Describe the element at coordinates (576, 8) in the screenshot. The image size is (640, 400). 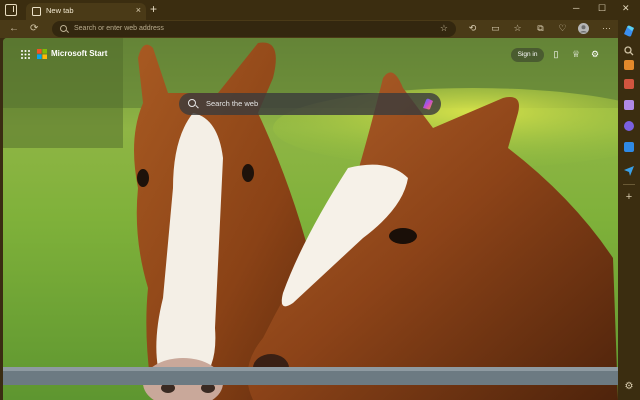
I see `minimize-button: ─` at that location.